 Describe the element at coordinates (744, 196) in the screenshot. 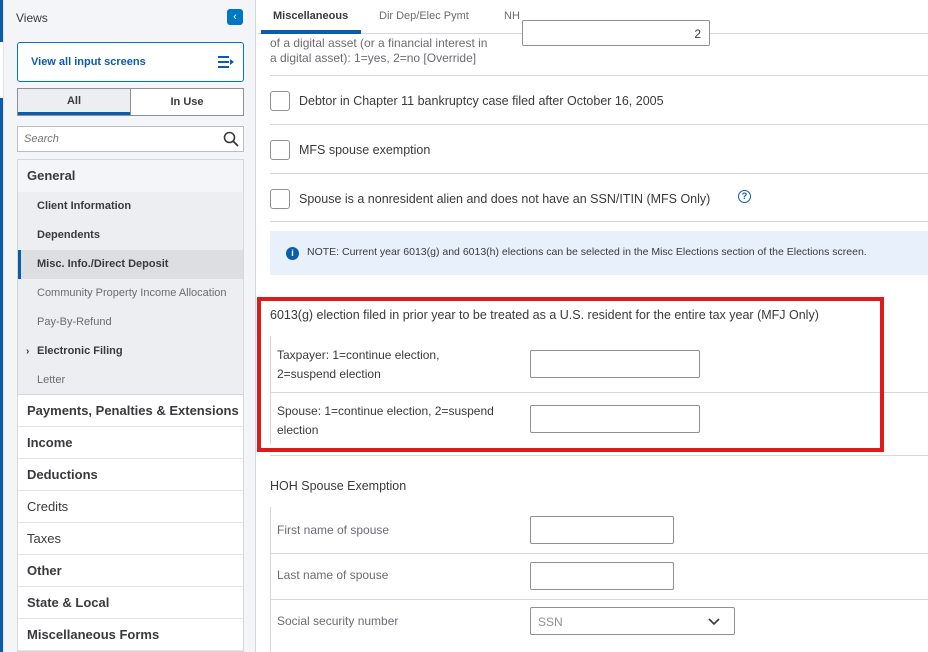

I see `help-icon: ?` at that location.